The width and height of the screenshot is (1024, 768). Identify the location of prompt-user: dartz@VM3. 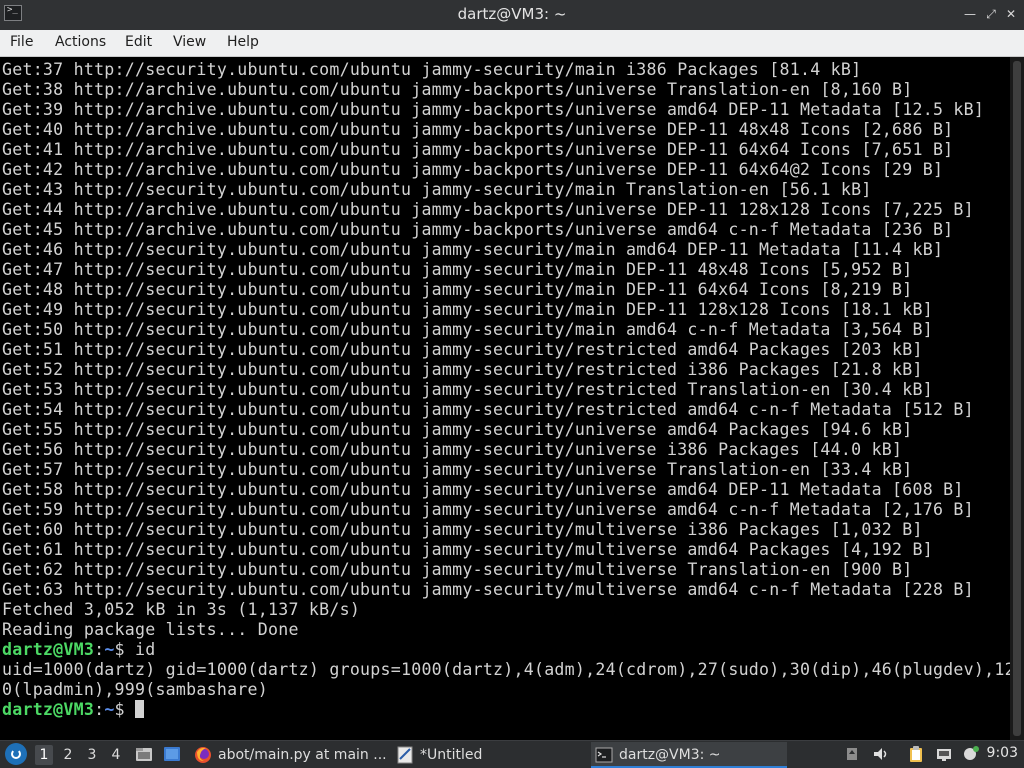
(48, 649).